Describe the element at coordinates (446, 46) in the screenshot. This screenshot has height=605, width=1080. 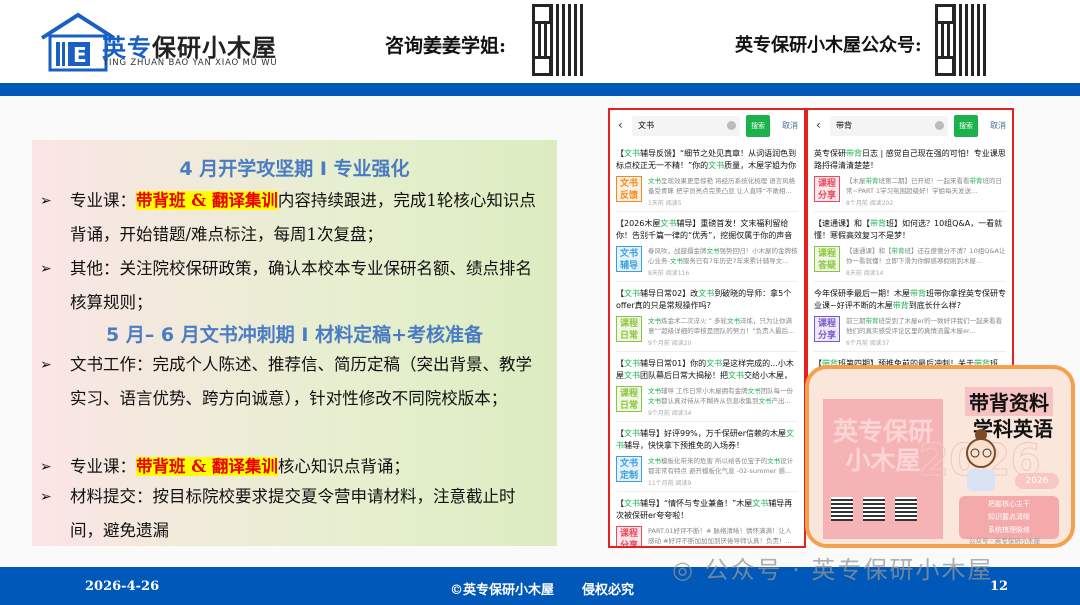
I see `consult-label: 咨询姜姜学姐:` at that location.